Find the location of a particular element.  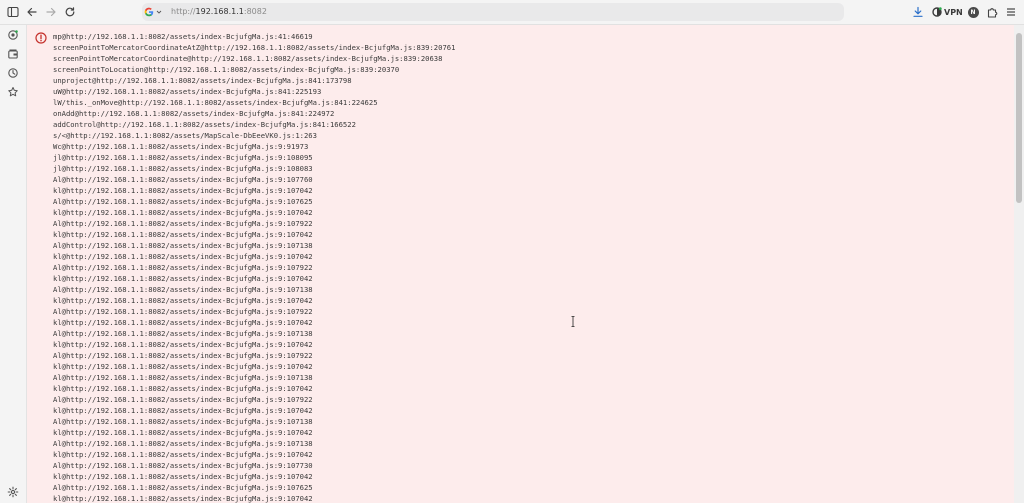

menu-icon is located at coordinates (1011, 12).